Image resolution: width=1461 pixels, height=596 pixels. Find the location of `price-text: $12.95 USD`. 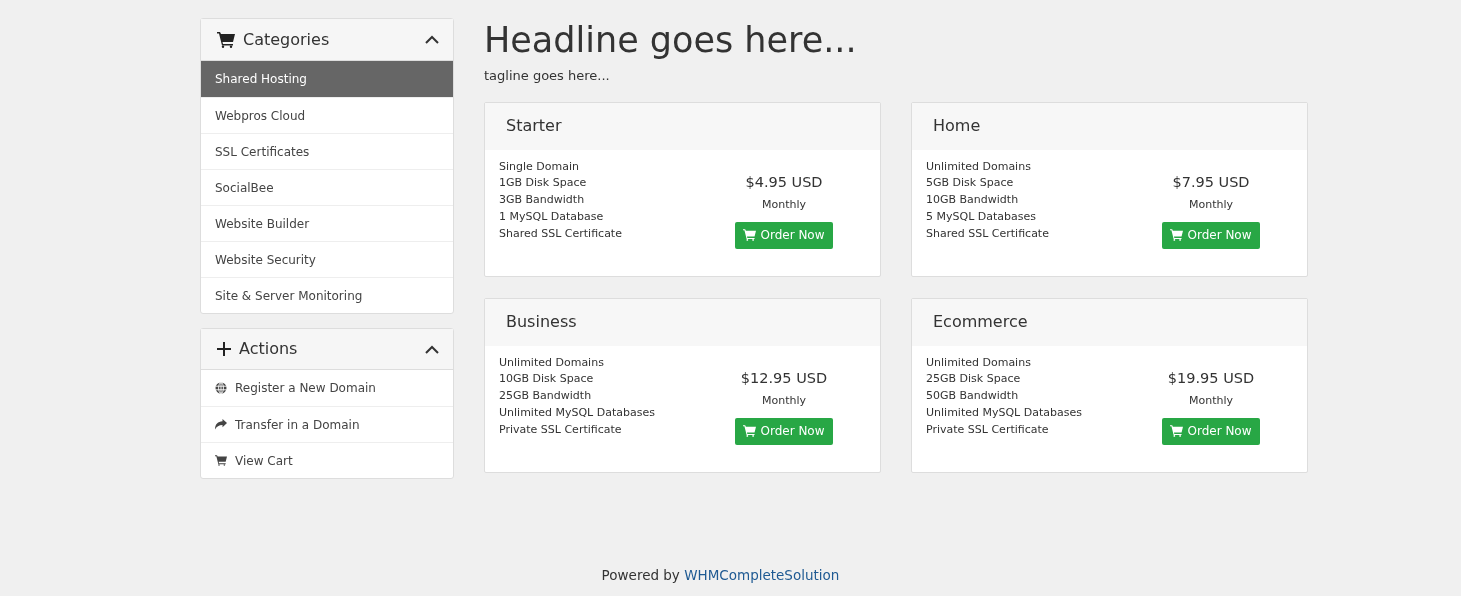

price-text: $12.95 USD is located at coordinates (784, 378).